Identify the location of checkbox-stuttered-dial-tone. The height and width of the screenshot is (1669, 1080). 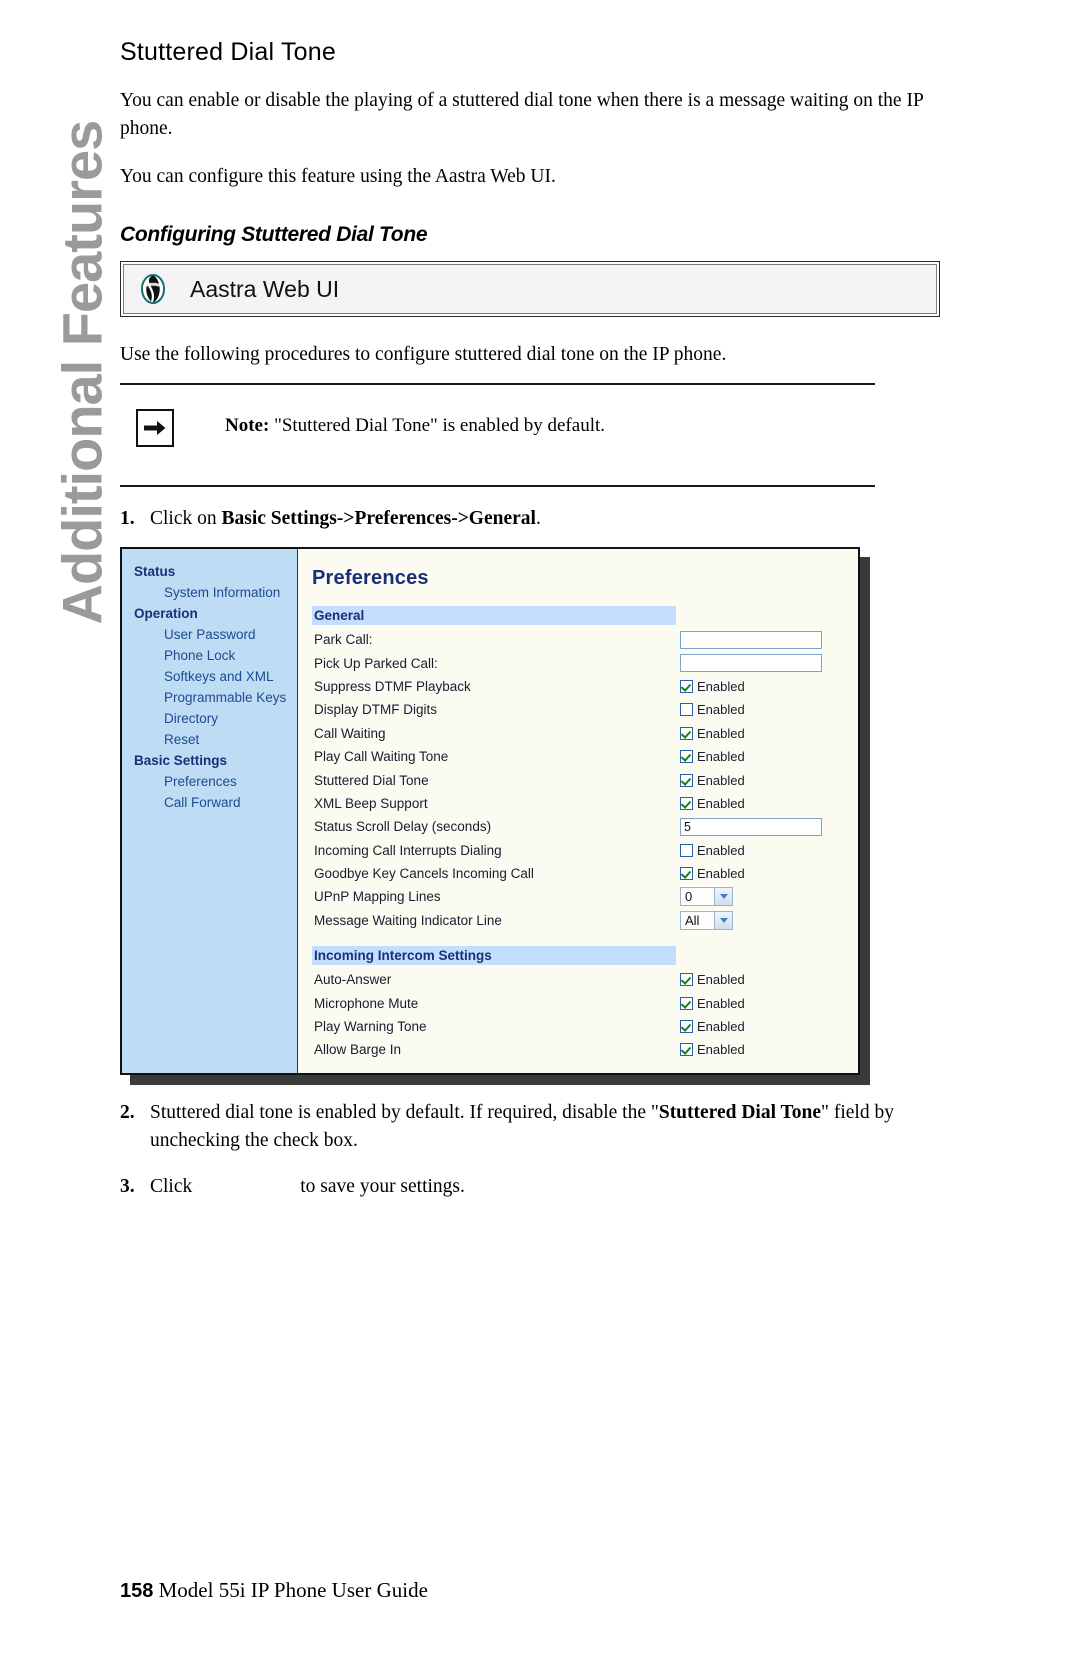
(686, 780).